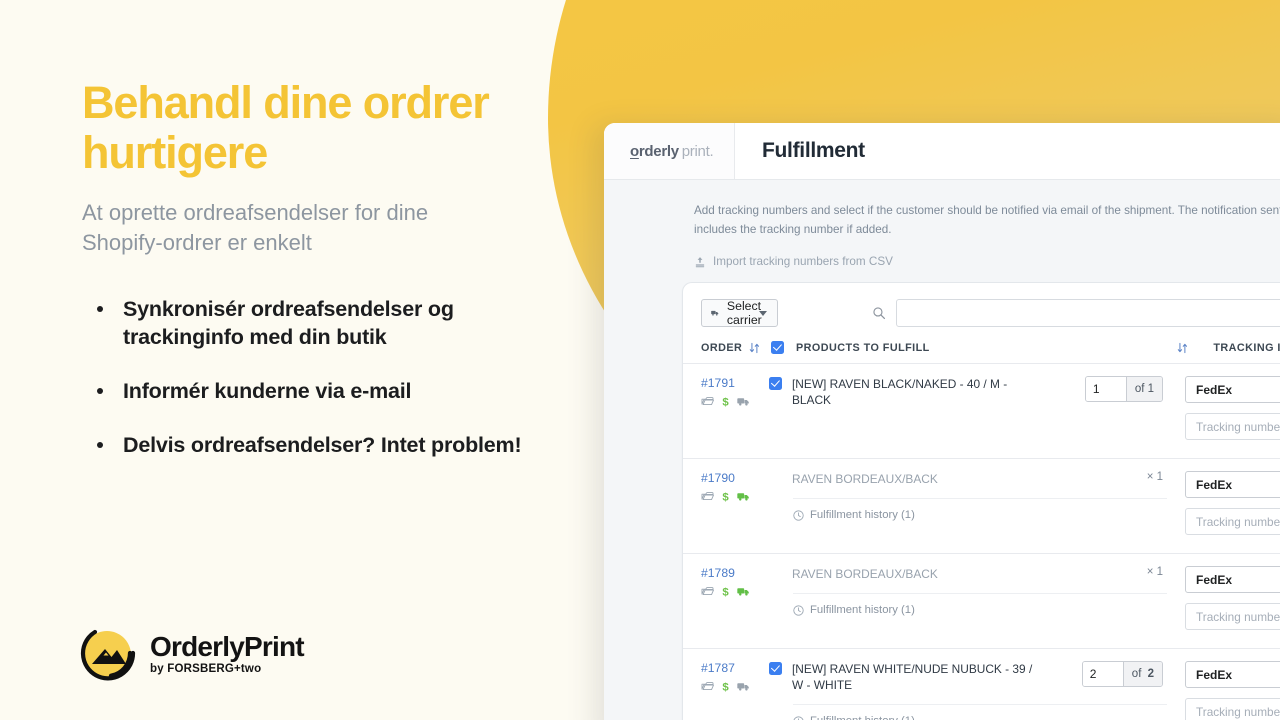  What do you see at coordinates (735, 383) in the screenshot?
I see `order-number-link: #1791` at bounding box center [735, 383].